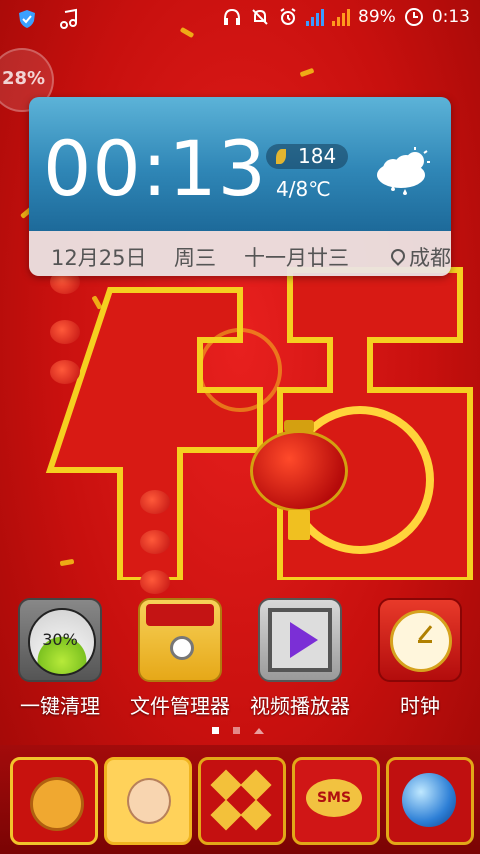 The width and height of the screenshot is (480, 854). What do you see at coordinates (315, 17) in the screenshot?
I see `wifi-signal-icon` at bounding box center [315, 17].